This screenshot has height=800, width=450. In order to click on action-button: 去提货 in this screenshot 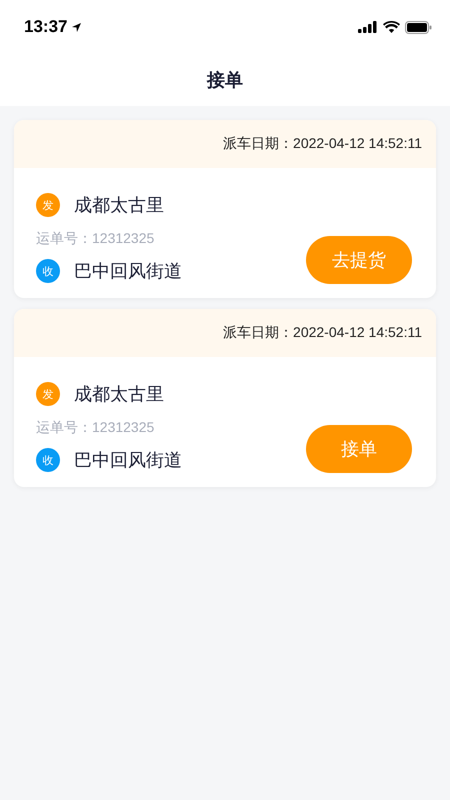, I will do `click(359, 260)`.